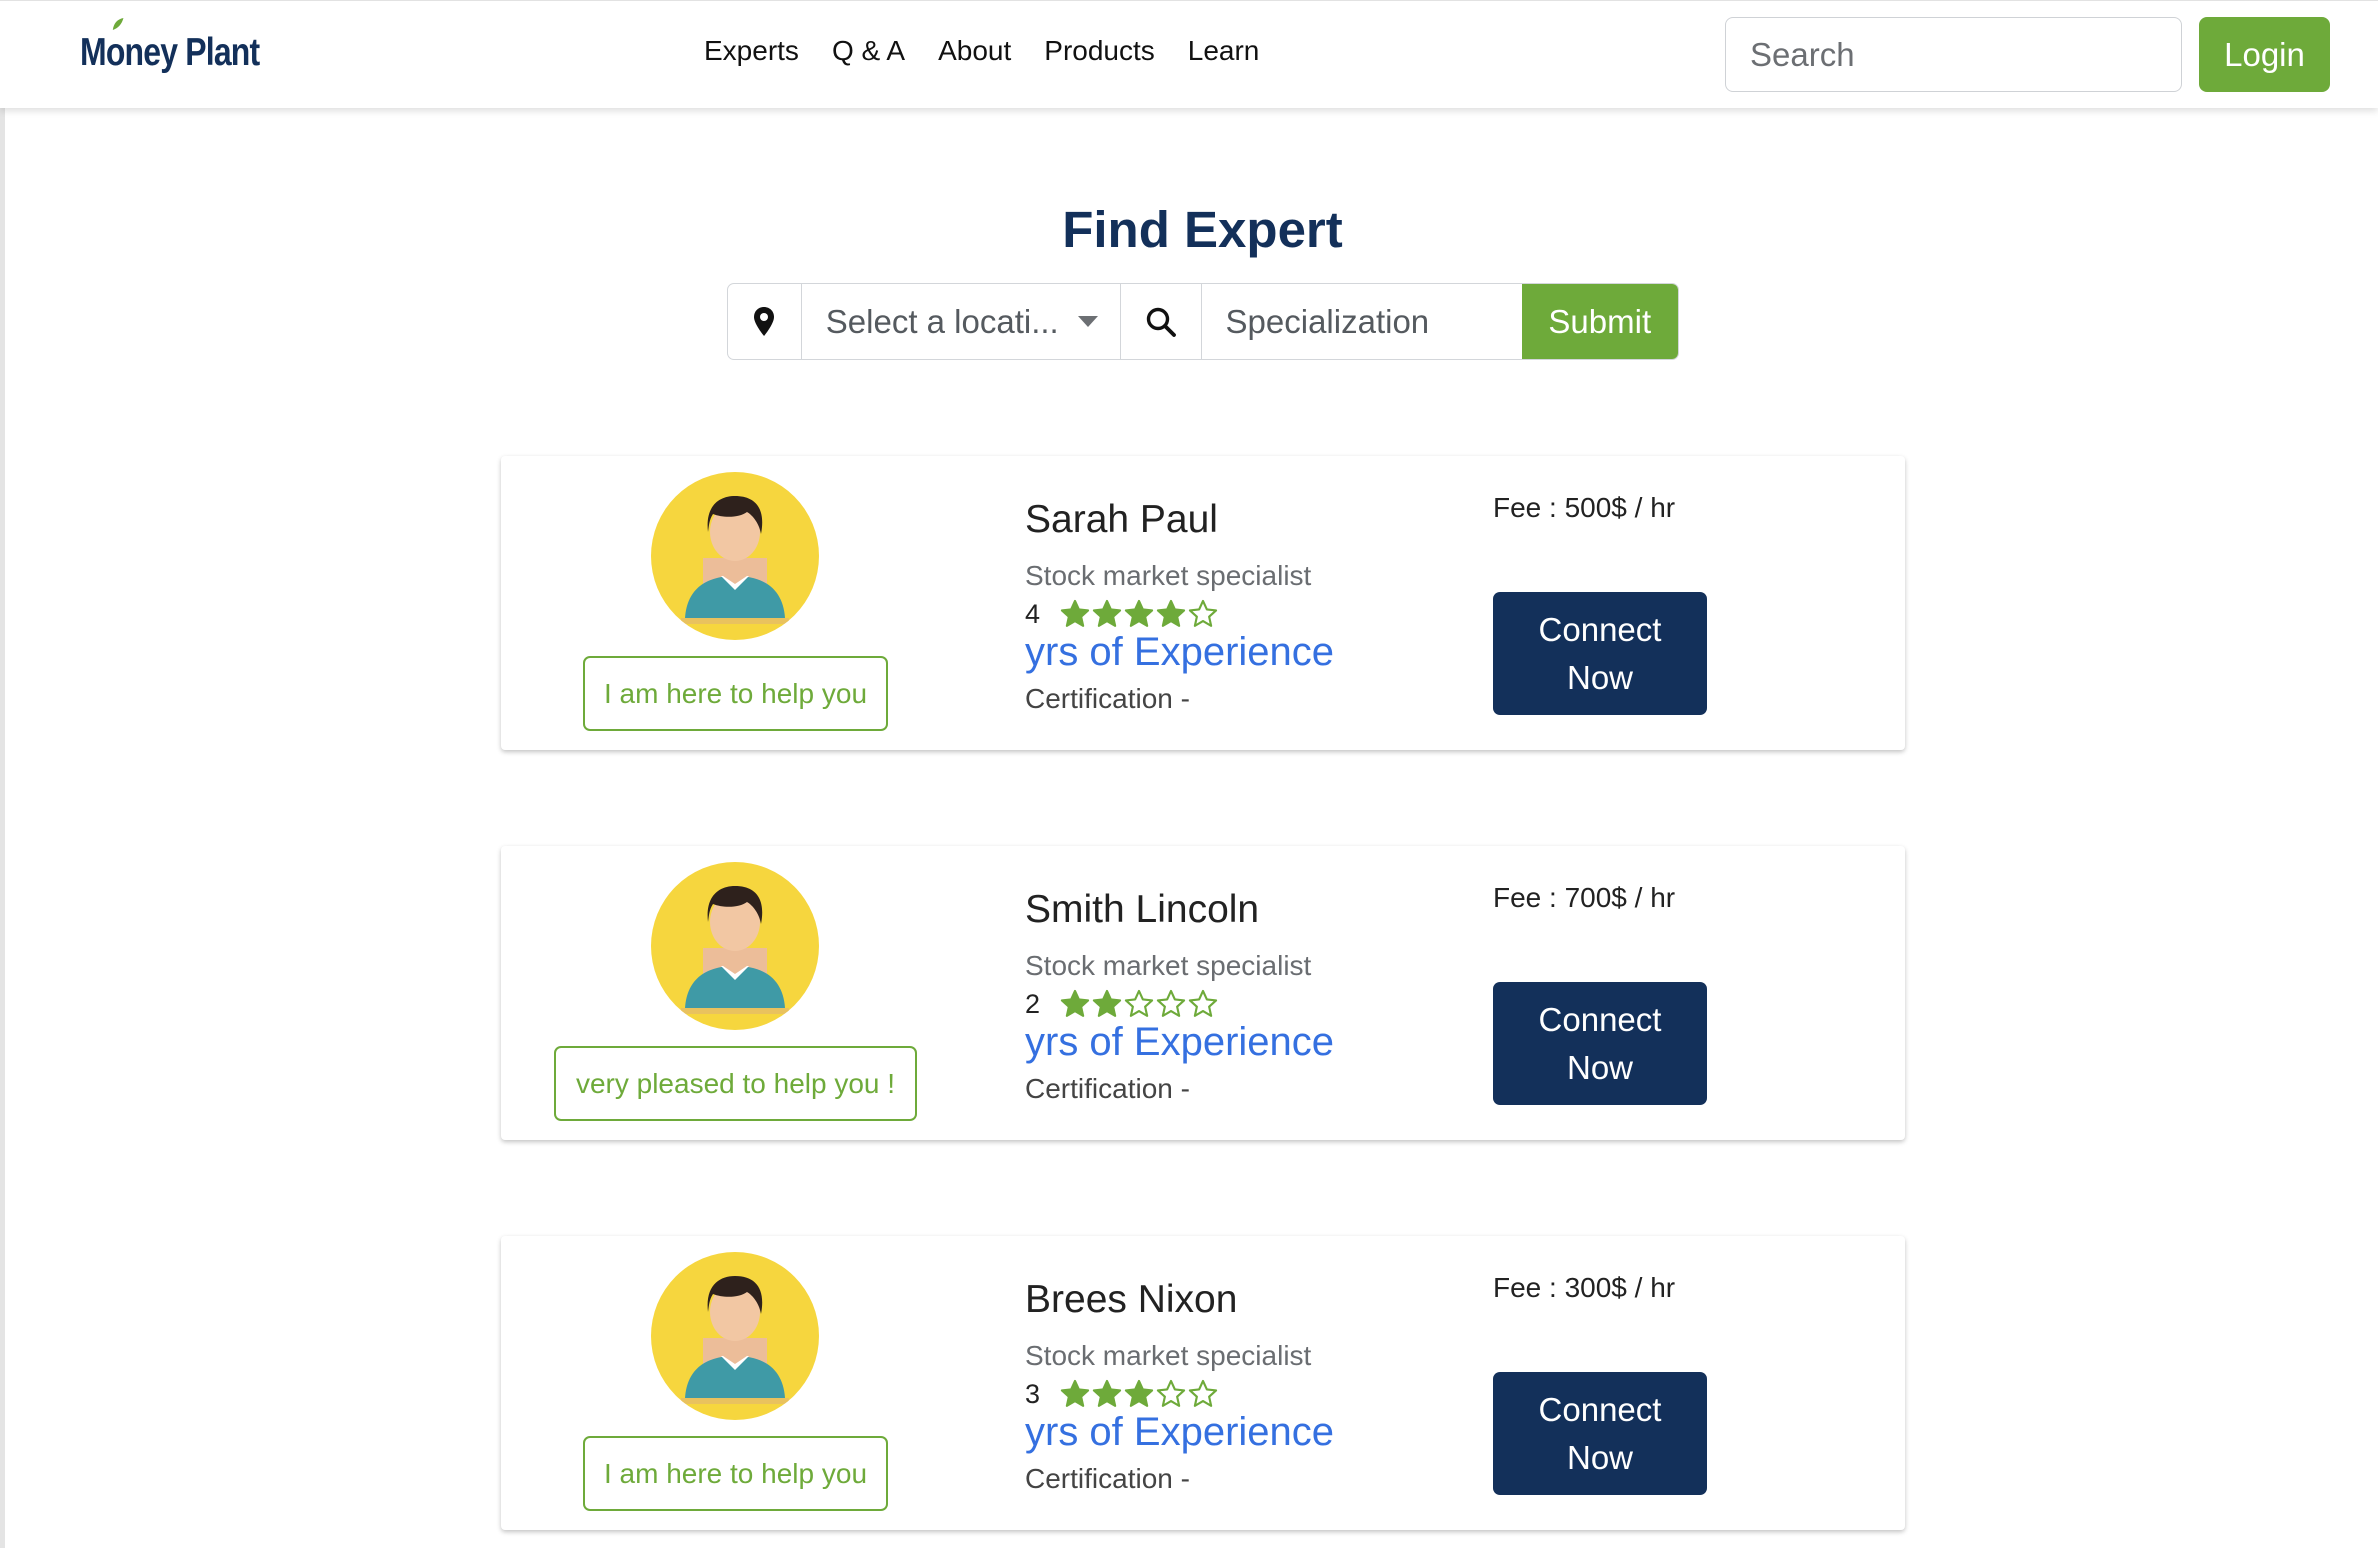 The width and height of the screenshot is (2378, 1548). I want to click on fee: Fee : 700$ / hr, so click(1584, 897).